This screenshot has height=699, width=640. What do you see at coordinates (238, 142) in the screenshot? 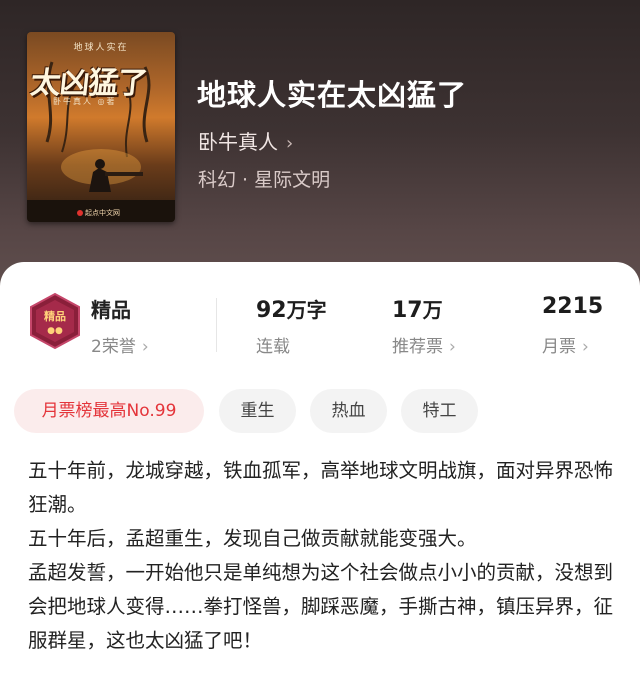
I see `author-name: 卧牛真人` at bounding box center [238, 142].